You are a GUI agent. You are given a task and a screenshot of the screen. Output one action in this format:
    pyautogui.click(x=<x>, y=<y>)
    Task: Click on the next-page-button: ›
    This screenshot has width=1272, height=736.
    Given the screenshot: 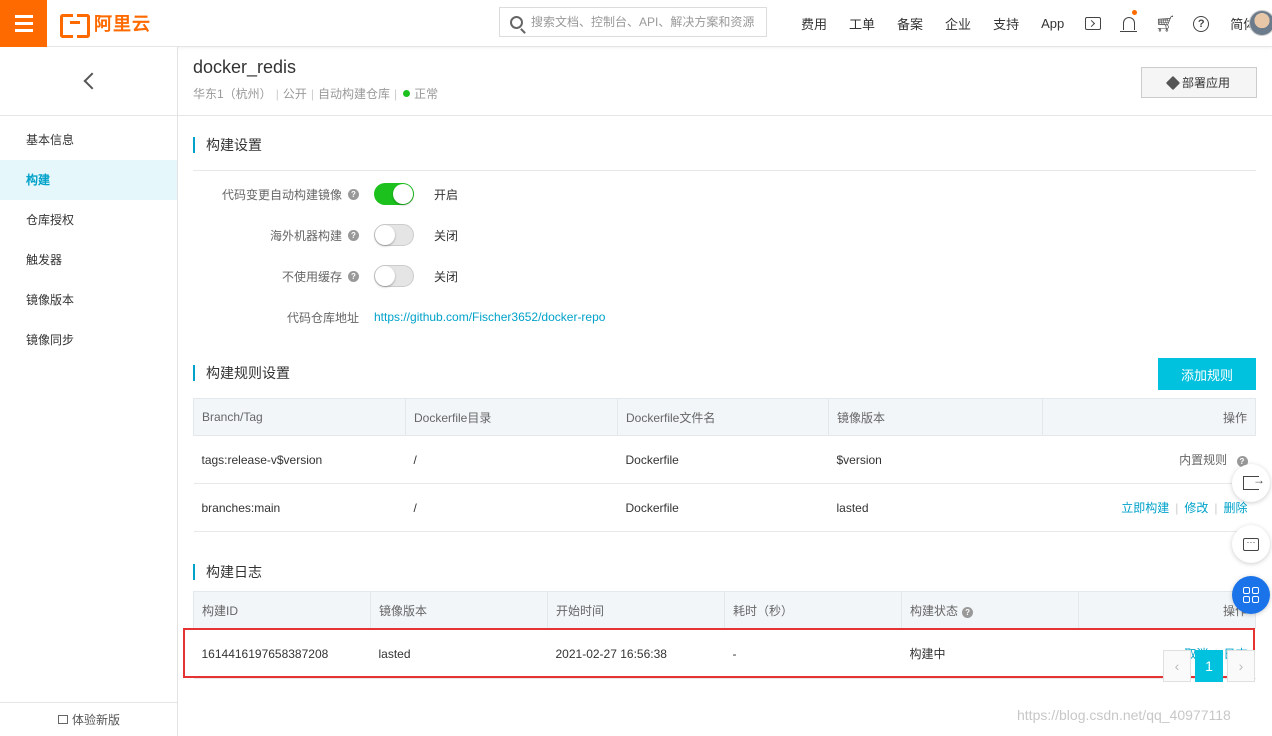 What is the action you would take?
    pyautogui.click(x=1241, y=666)
    